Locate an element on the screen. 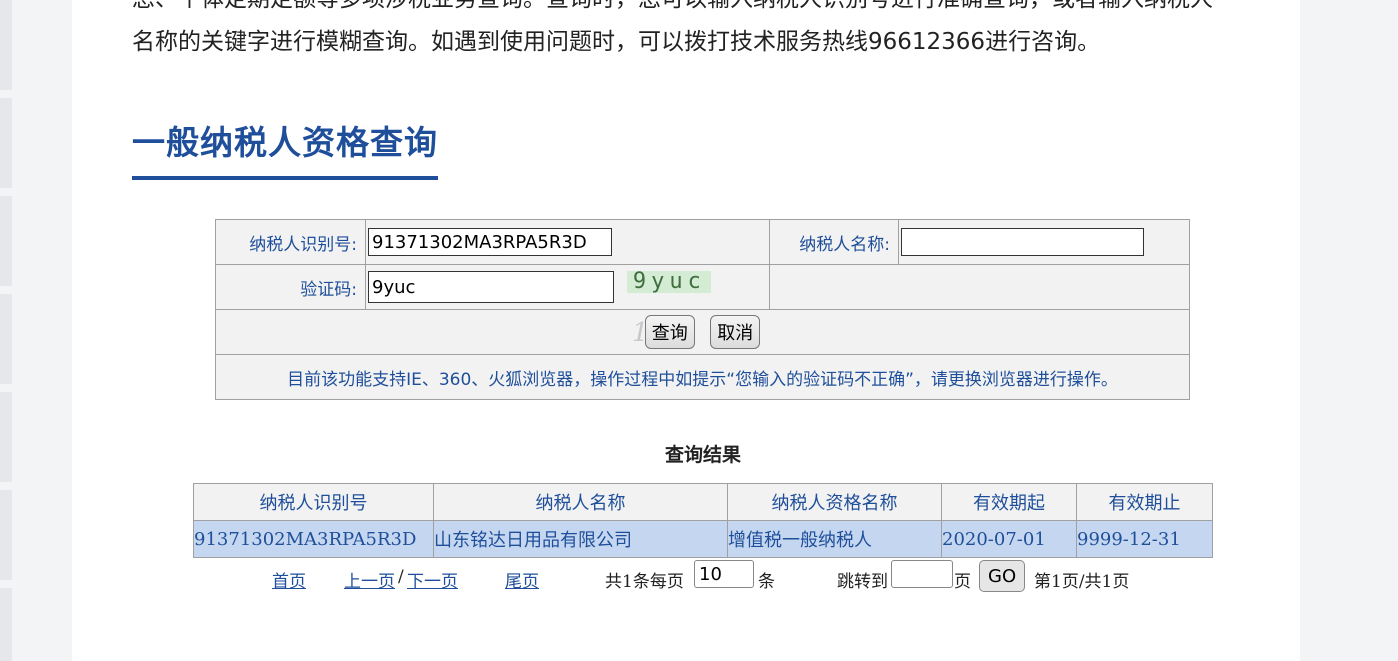 The height and width of the screenshot is (661, 1398). go-button: GO is located at coordinates (1002, 576).